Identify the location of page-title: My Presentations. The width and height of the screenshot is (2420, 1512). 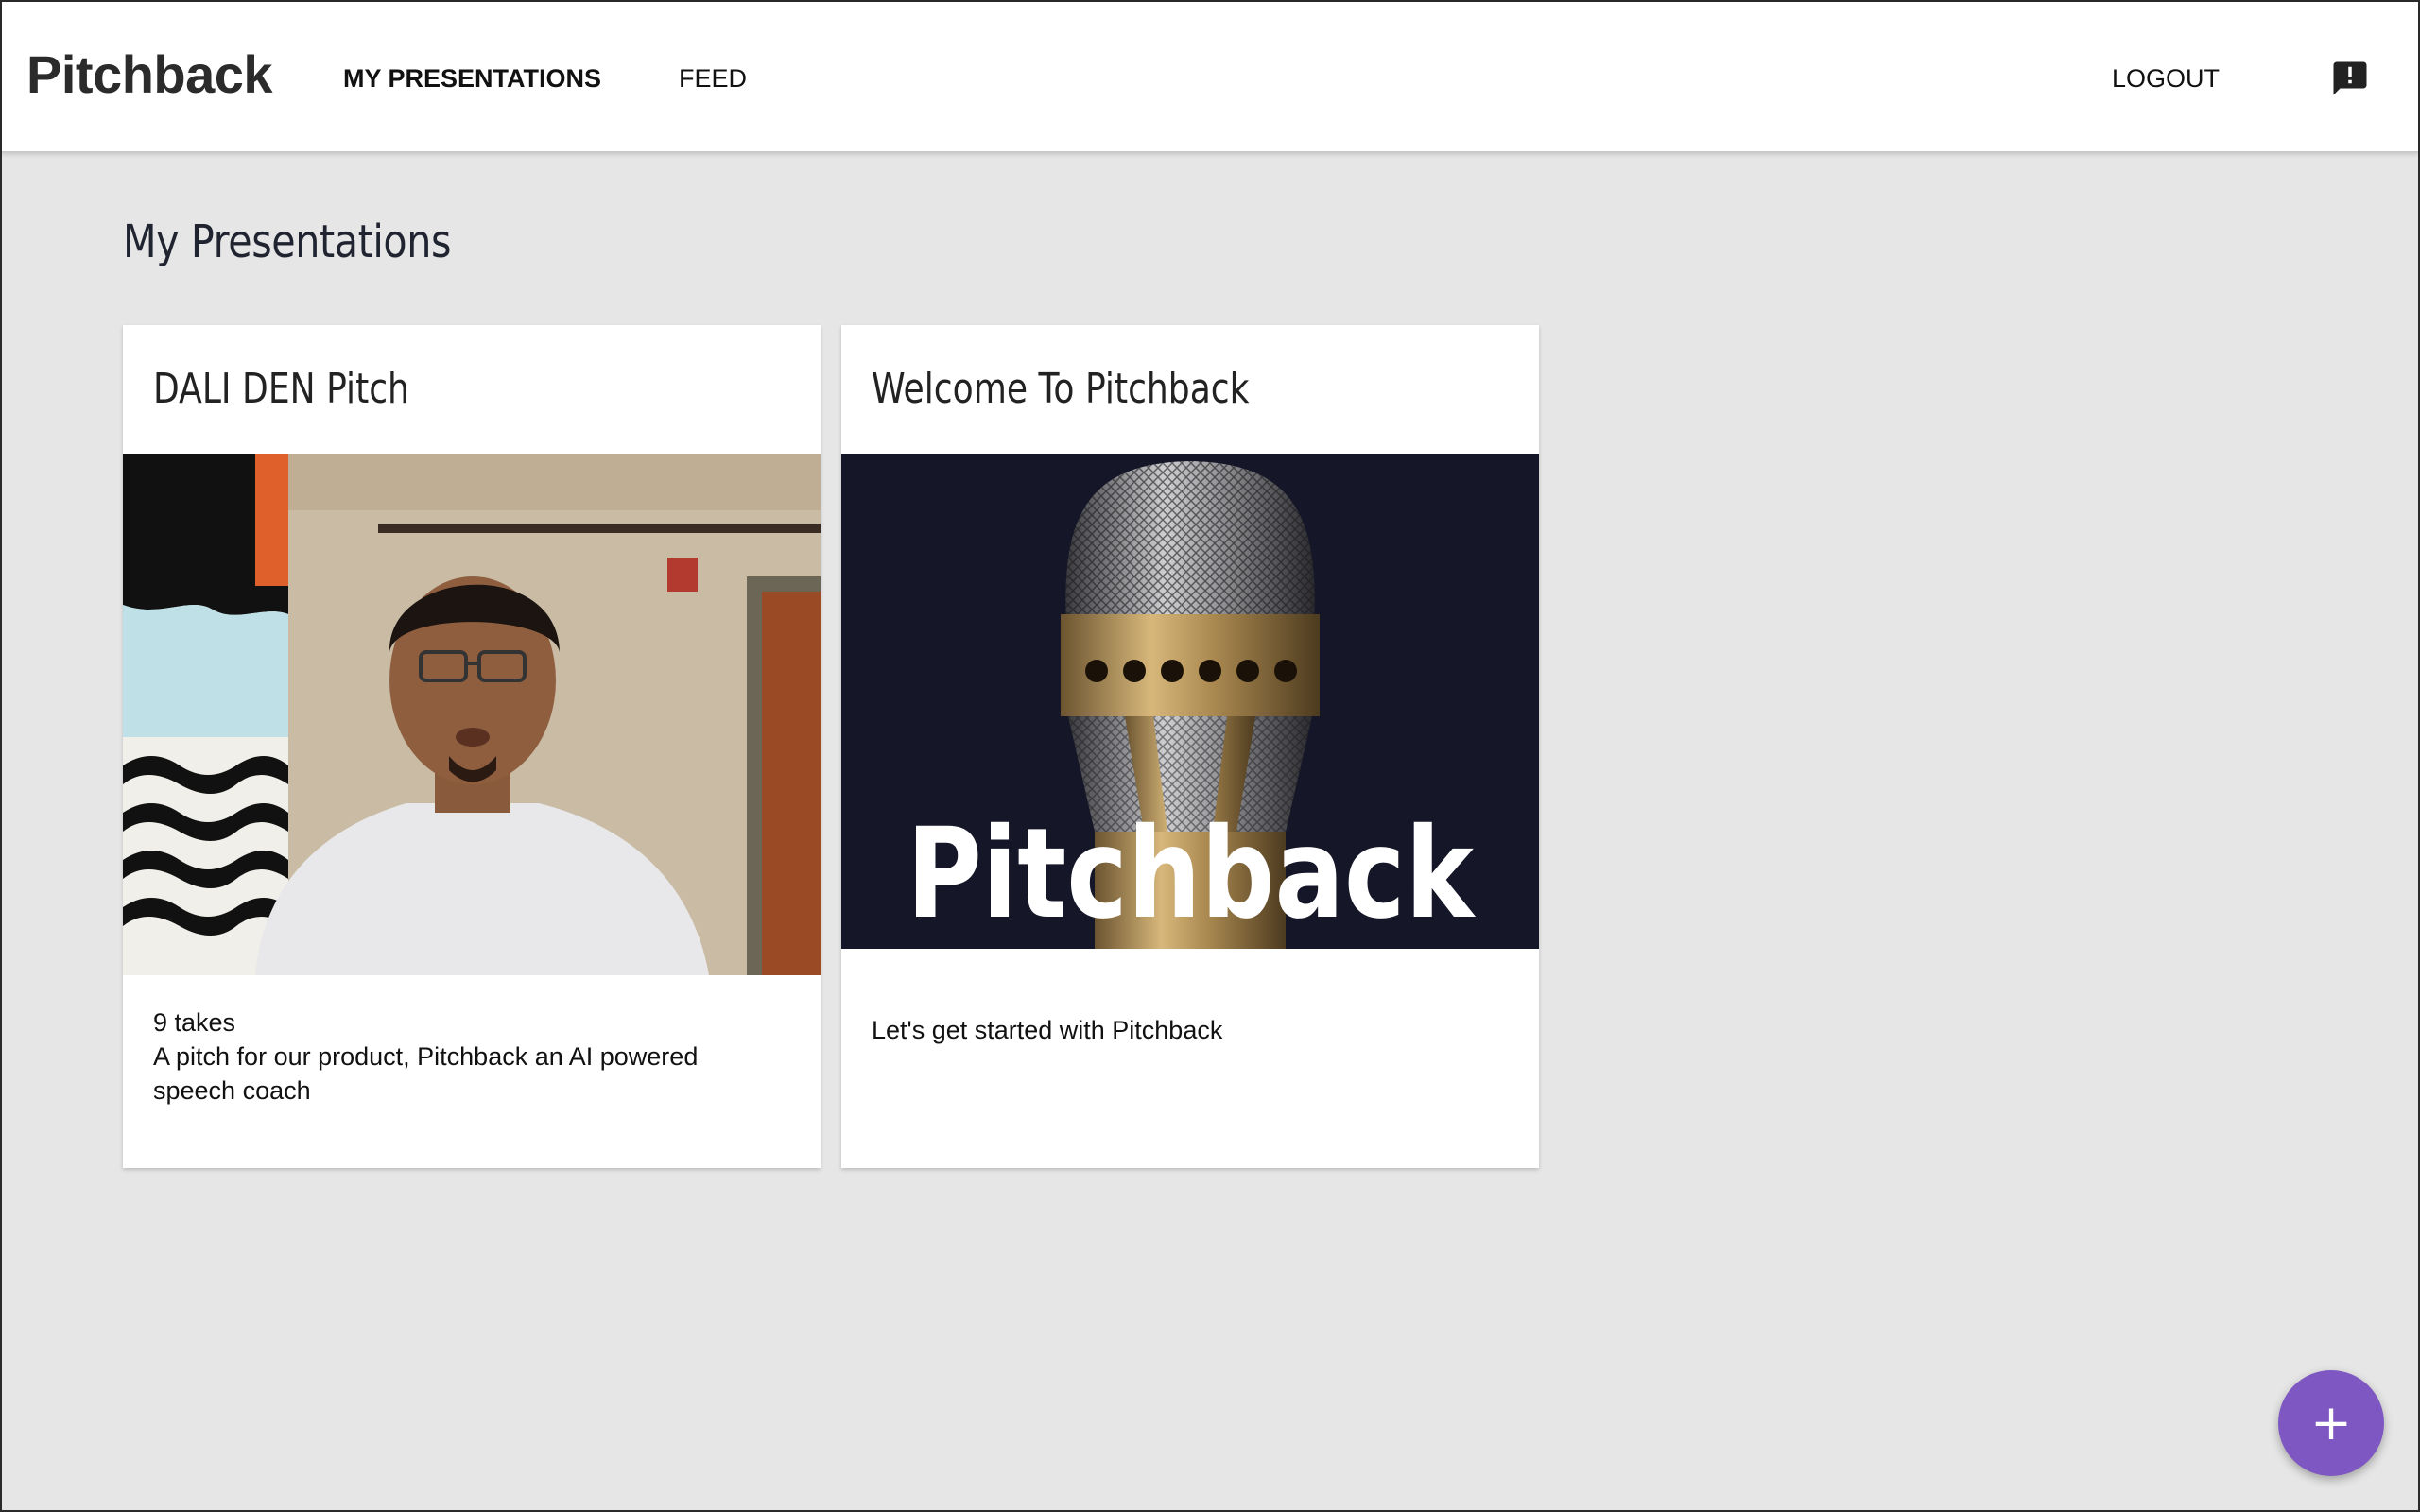
(287, 241).